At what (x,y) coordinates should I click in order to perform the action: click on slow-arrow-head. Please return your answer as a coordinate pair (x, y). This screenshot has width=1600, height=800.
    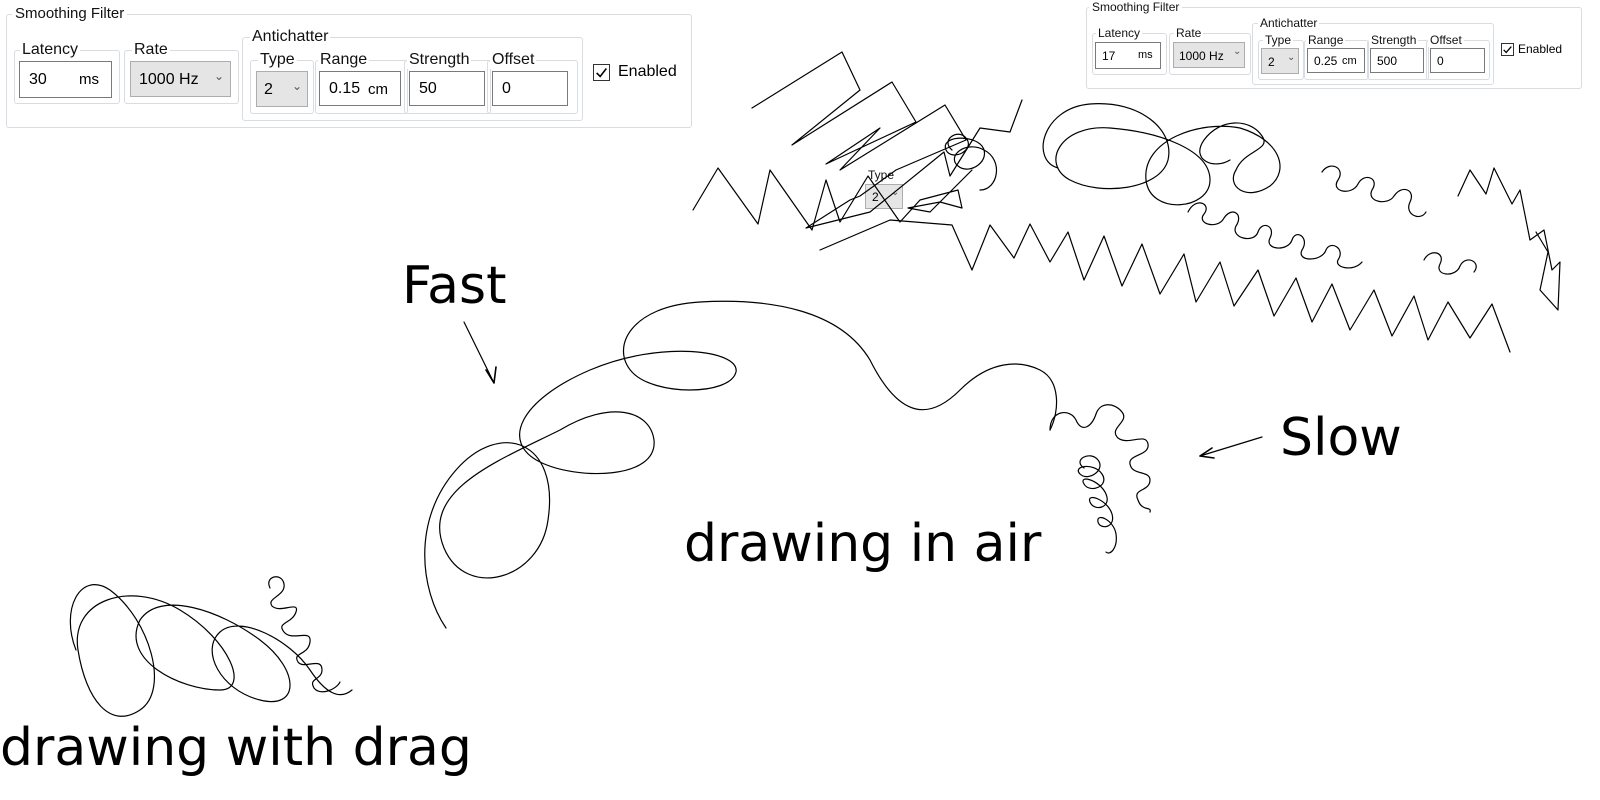
    Looking at the image, I should click on (1207, 453).